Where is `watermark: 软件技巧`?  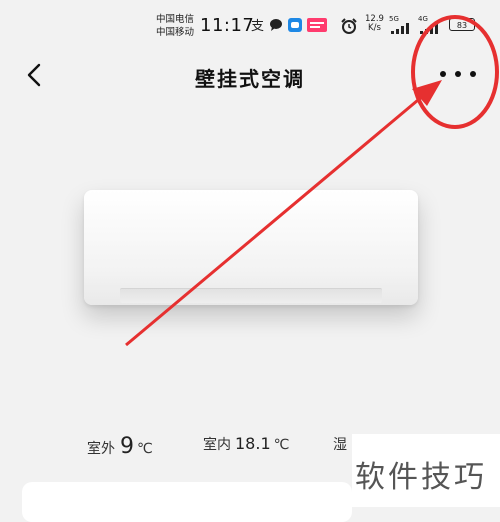 watermark: 软件技巧 is located at coordinates (426, 470).